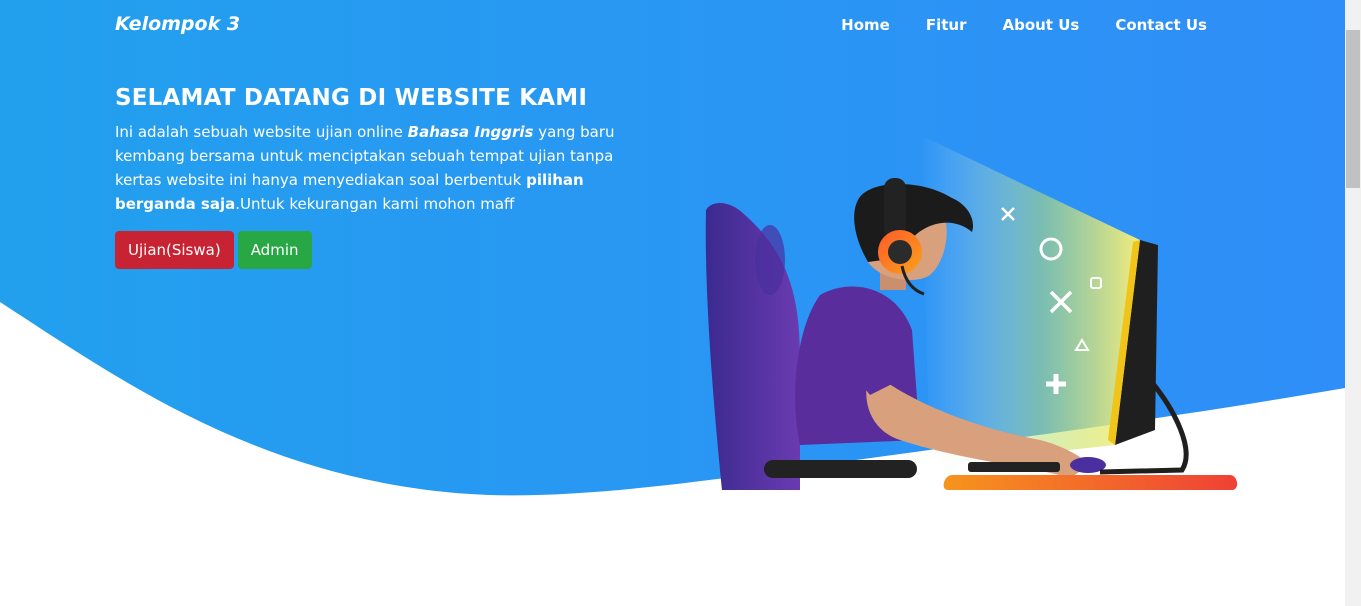 The width and height of the screenshot is (1361, 606). Describe the element at coordinates (177, 24) in the screenshot. I see `brand-logo: Kelompok 3` at that location.